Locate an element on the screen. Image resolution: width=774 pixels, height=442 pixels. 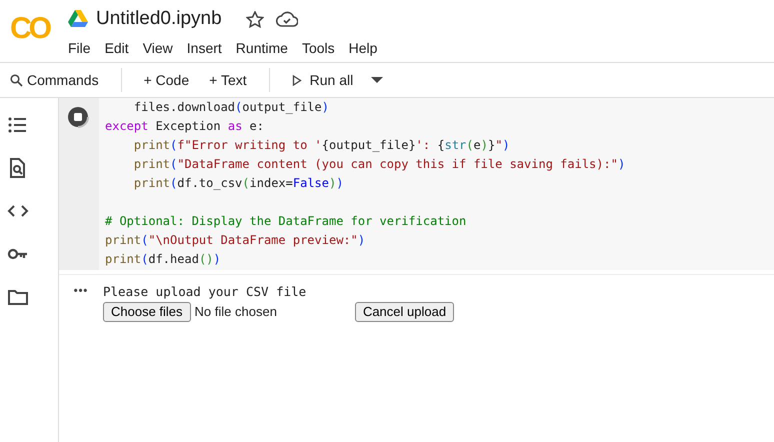
add-text-button: + Text is located at coordinates (228, 80).